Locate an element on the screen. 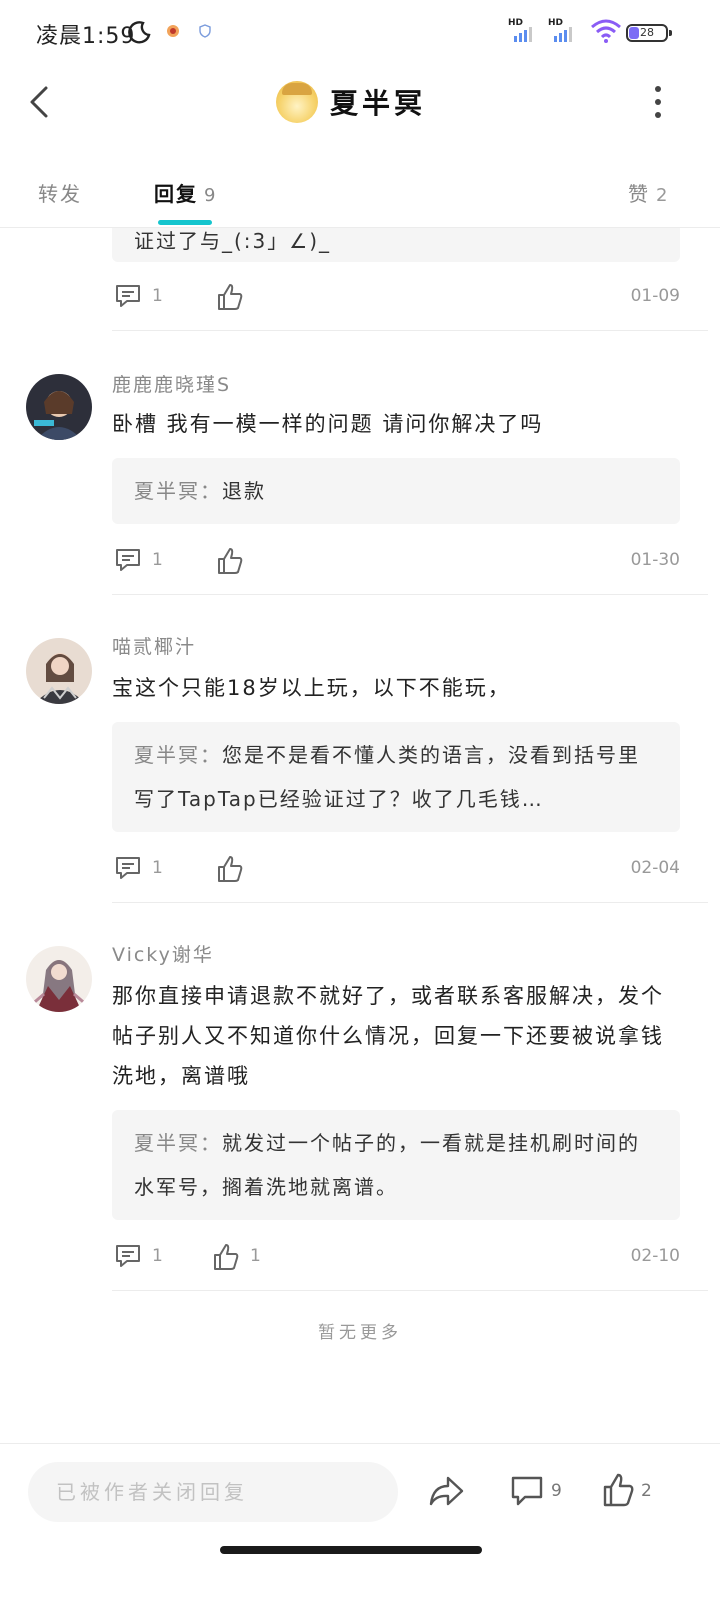 Image resolution: width=720 pixels, height=1600 pixels. username: 喵贰椰汁 is located at coordinates (154, 645).